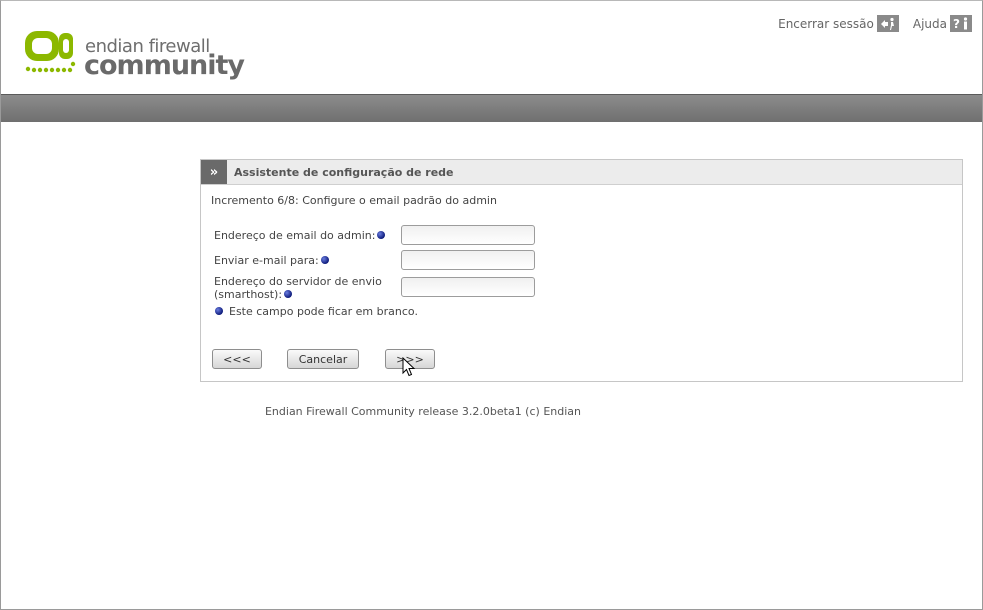  What do you see at coordinates (295, 235) in the screenshot?
I see `admin-email-label-text: Endereço de email do admin:` at bounding box center [295, 235].